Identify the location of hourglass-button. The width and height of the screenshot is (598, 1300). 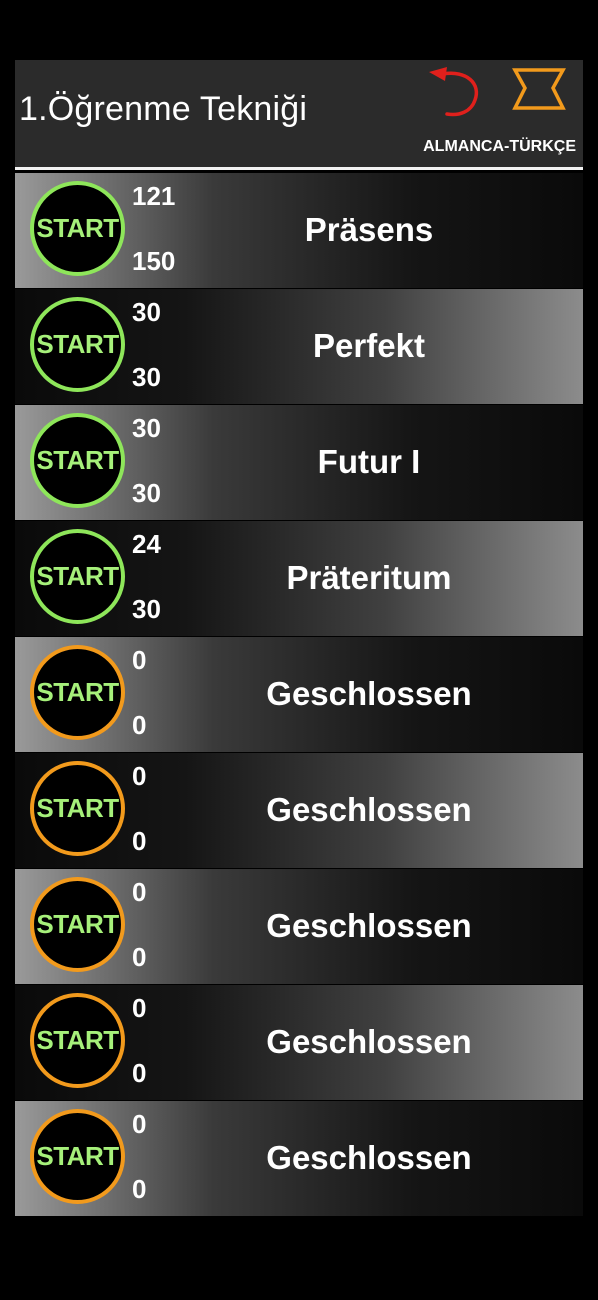
(539, 90).